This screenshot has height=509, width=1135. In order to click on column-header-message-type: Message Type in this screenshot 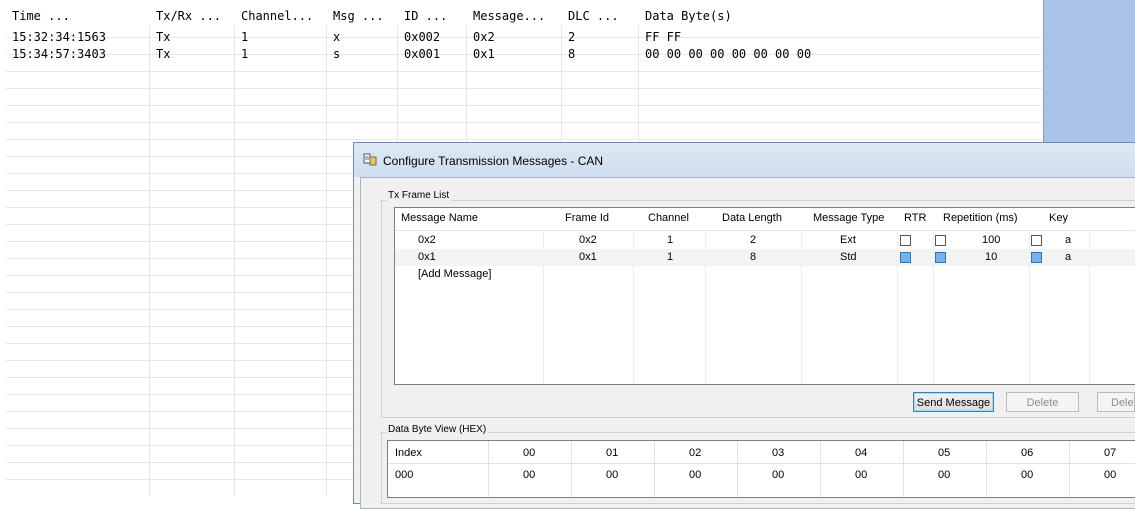, I will do `click(848, 218)`.